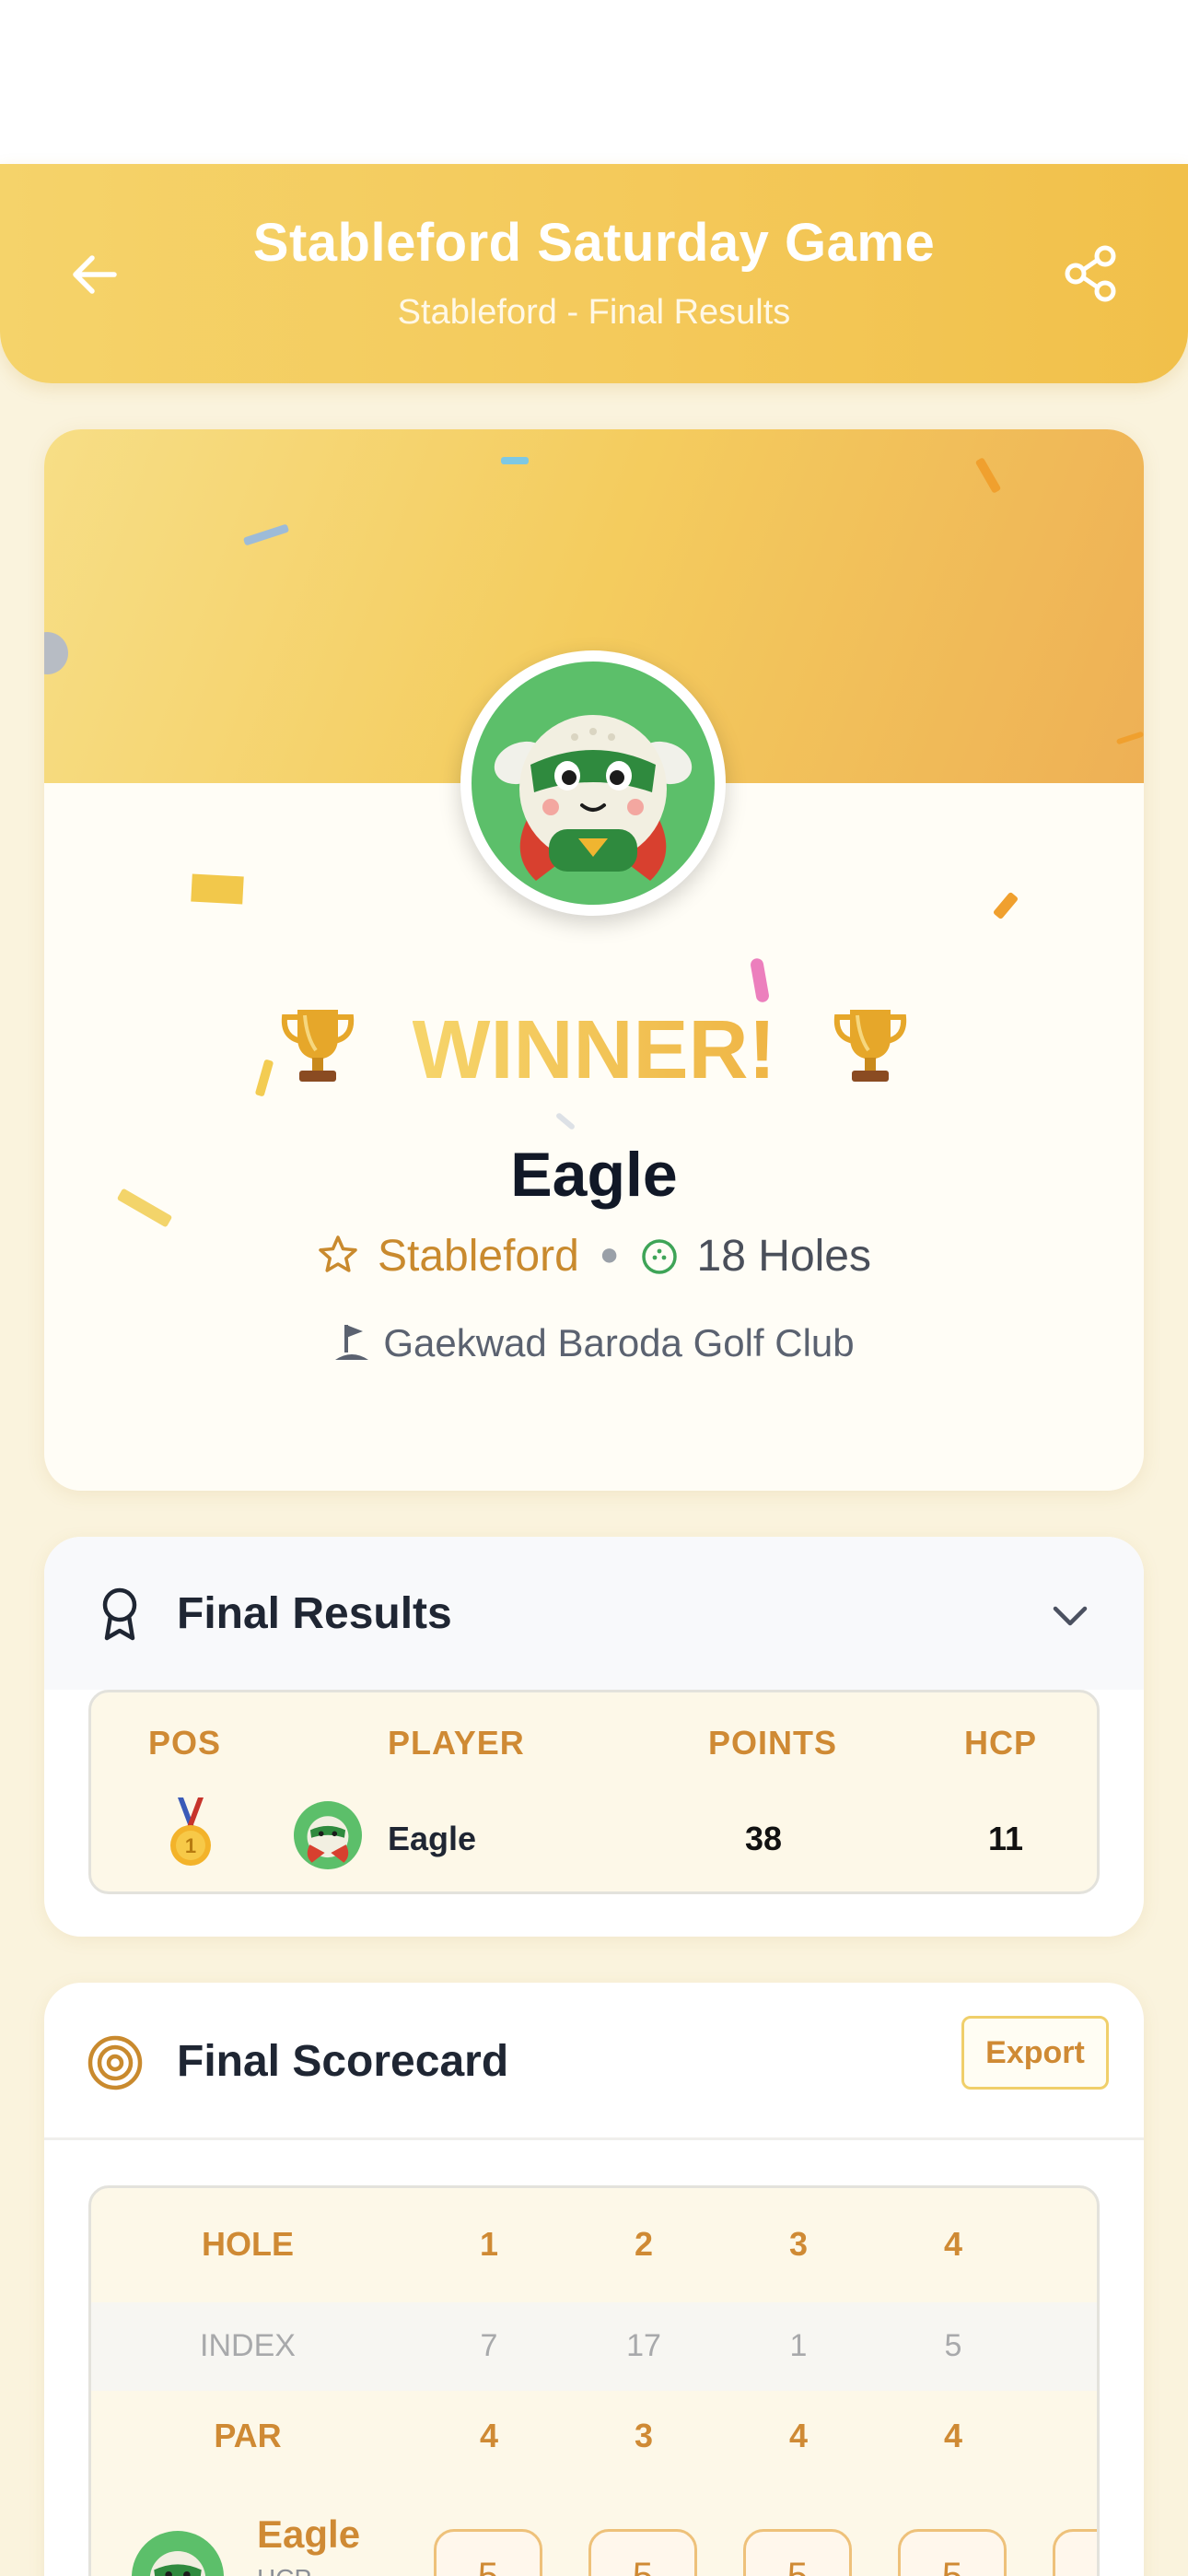 The image size is (1188, 2576). What do you see at coordinates (314, 1613) in the screenshot?
I see `final-results-title: Final Results` at bounding box center [314, 1613].